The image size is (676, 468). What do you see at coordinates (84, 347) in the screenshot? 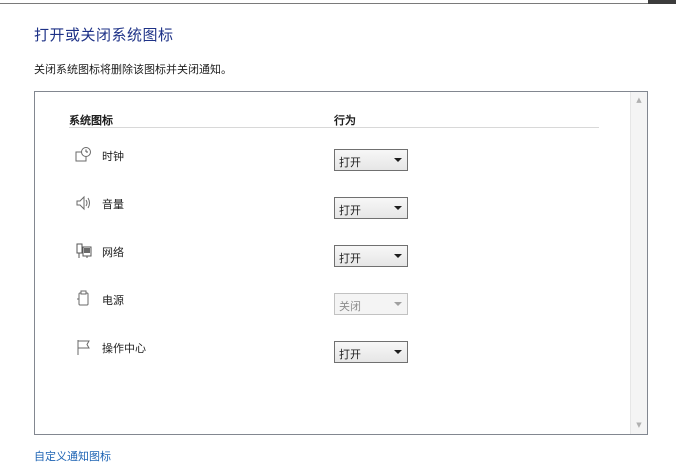
I see `flag-icon` at bounding box center [84, 347].